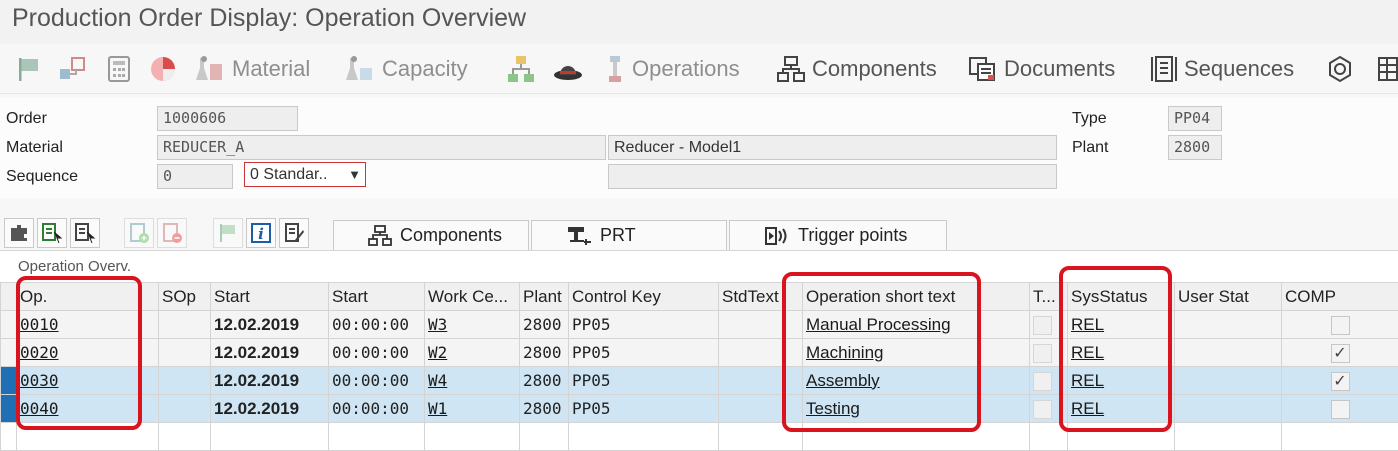  Describe the element at coordinates (406, 69) in the screenshot. I see `capacity-button: Capacity` at that location.